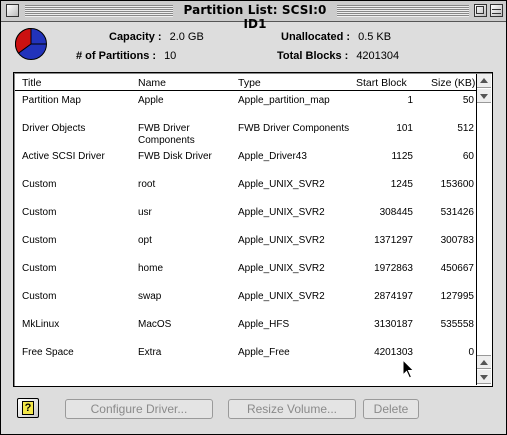 The width and height of the screenshot is (507, 435). Describe the element at coordinates (468, 100) in the screenshot. I see `cell-size: 50` at that location.